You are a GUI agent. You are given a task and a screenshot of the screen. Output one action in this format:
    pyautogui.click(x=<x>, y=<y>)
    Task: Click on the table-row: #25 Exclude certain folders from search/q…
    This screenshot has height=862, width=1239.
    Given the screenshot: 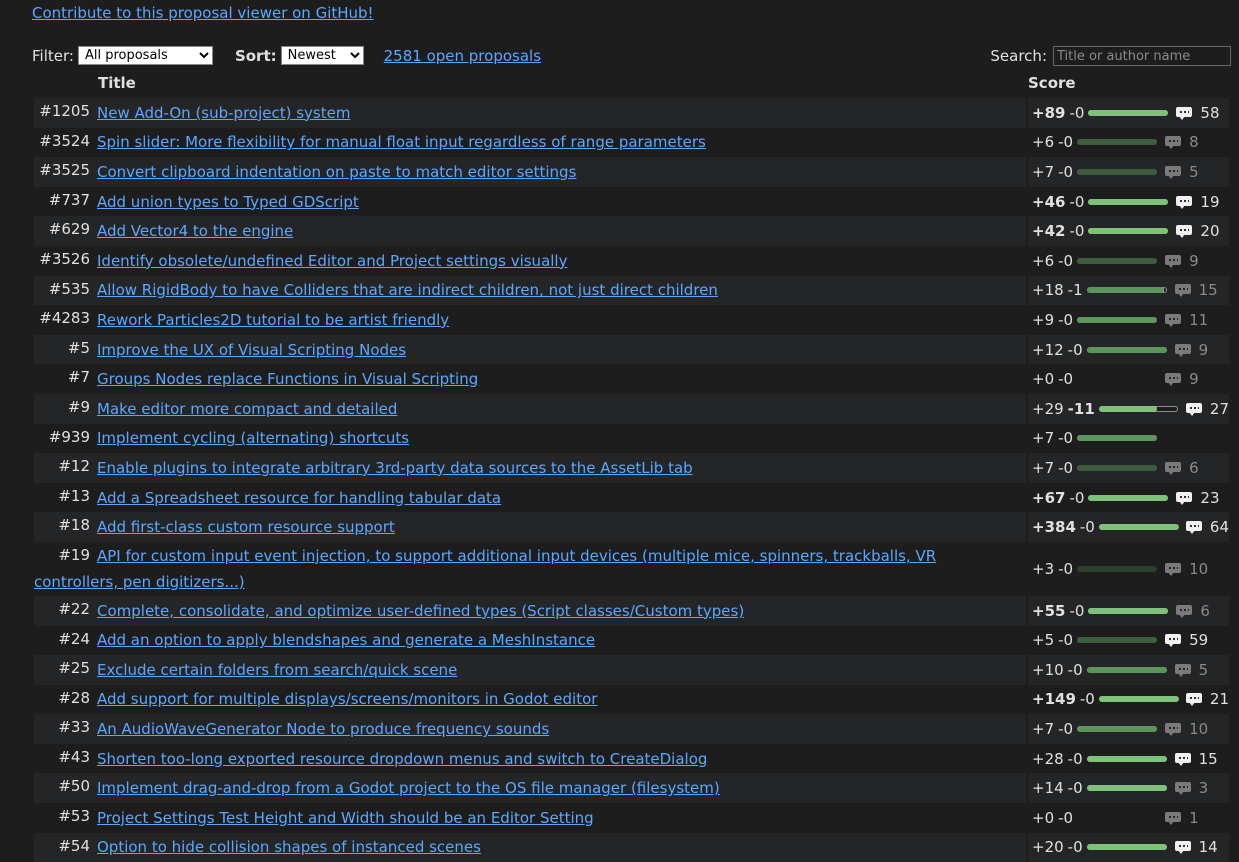 What is the action you would take?
    pyautogui.click(x=631, y=670)
    